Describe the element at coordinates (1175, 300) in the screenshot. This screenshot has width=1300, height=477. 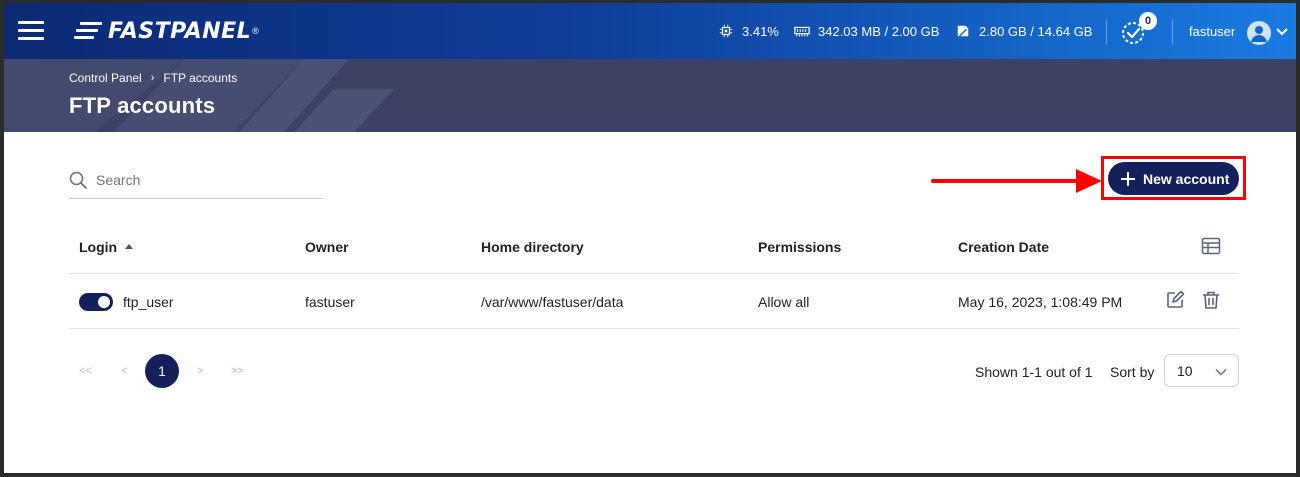
I see `edit-icon` at that location.